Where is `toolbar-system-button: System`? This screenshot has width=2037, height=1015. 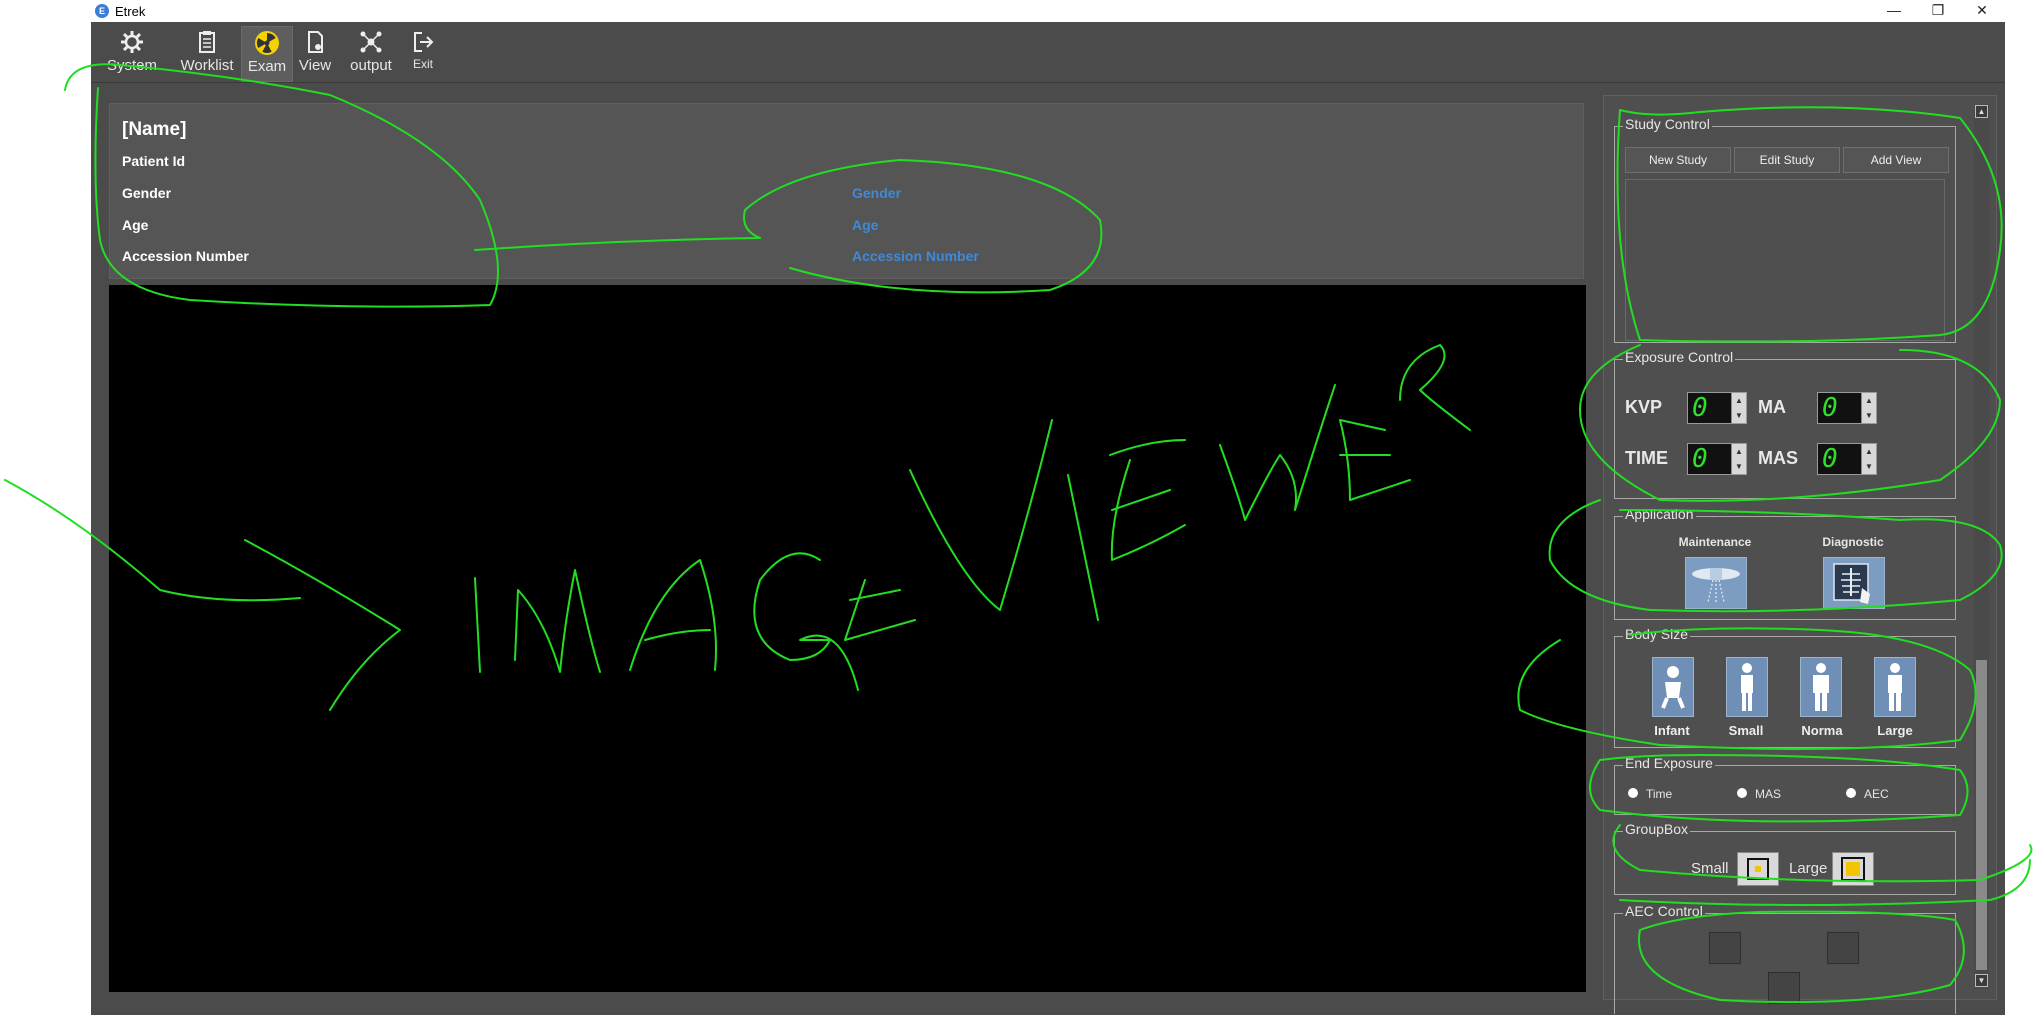 toolbar-system-button: System is located at coordinates (132, 53).